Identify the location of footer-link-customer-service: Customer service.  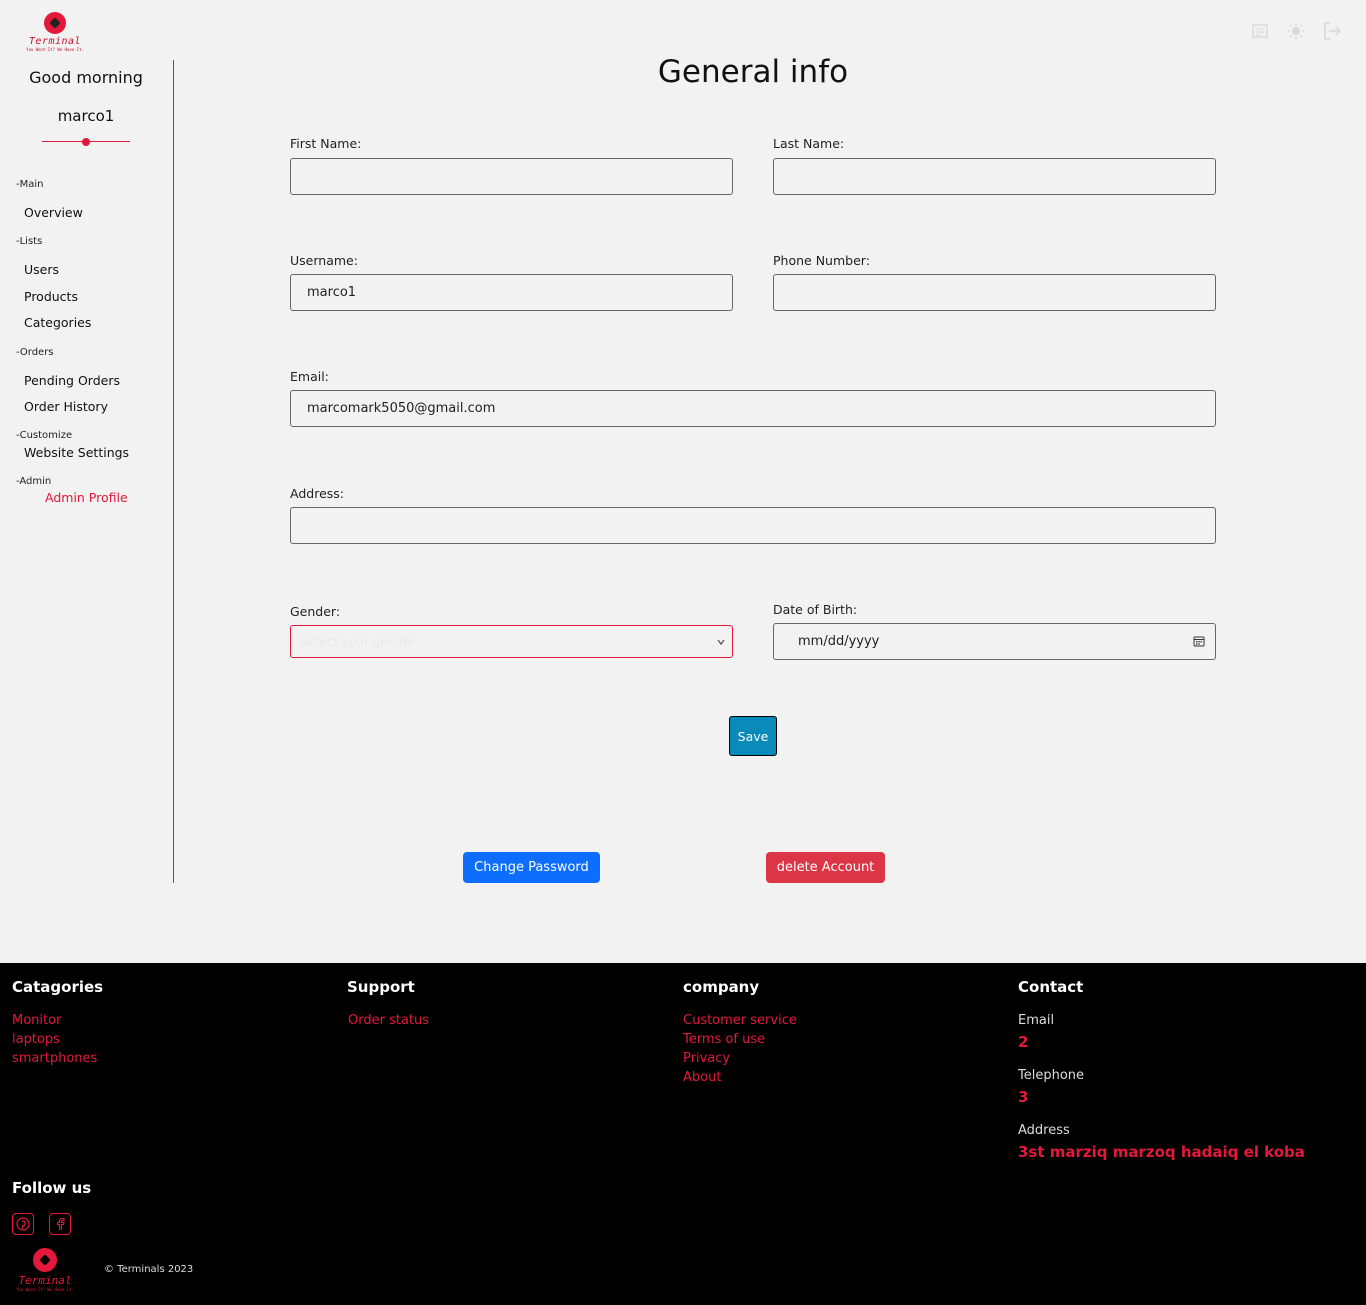
(740, 1020).